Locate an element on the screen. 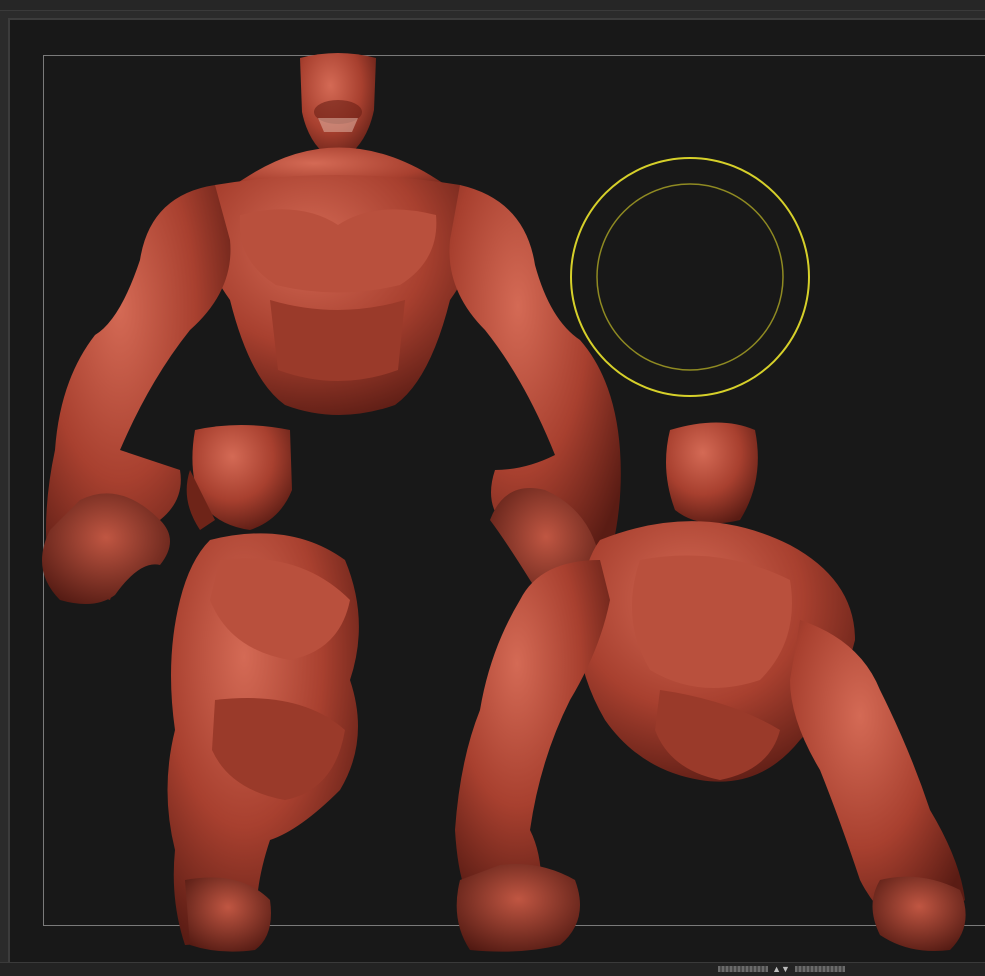 This screenshot has width=985, height=976. scroll-handle-left is located at coordinates (743, 969).